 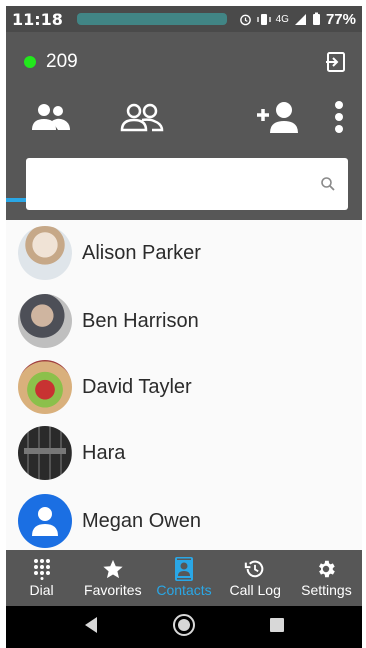 I want to click on nav-label: Call Log, so click(x=255, y=590).